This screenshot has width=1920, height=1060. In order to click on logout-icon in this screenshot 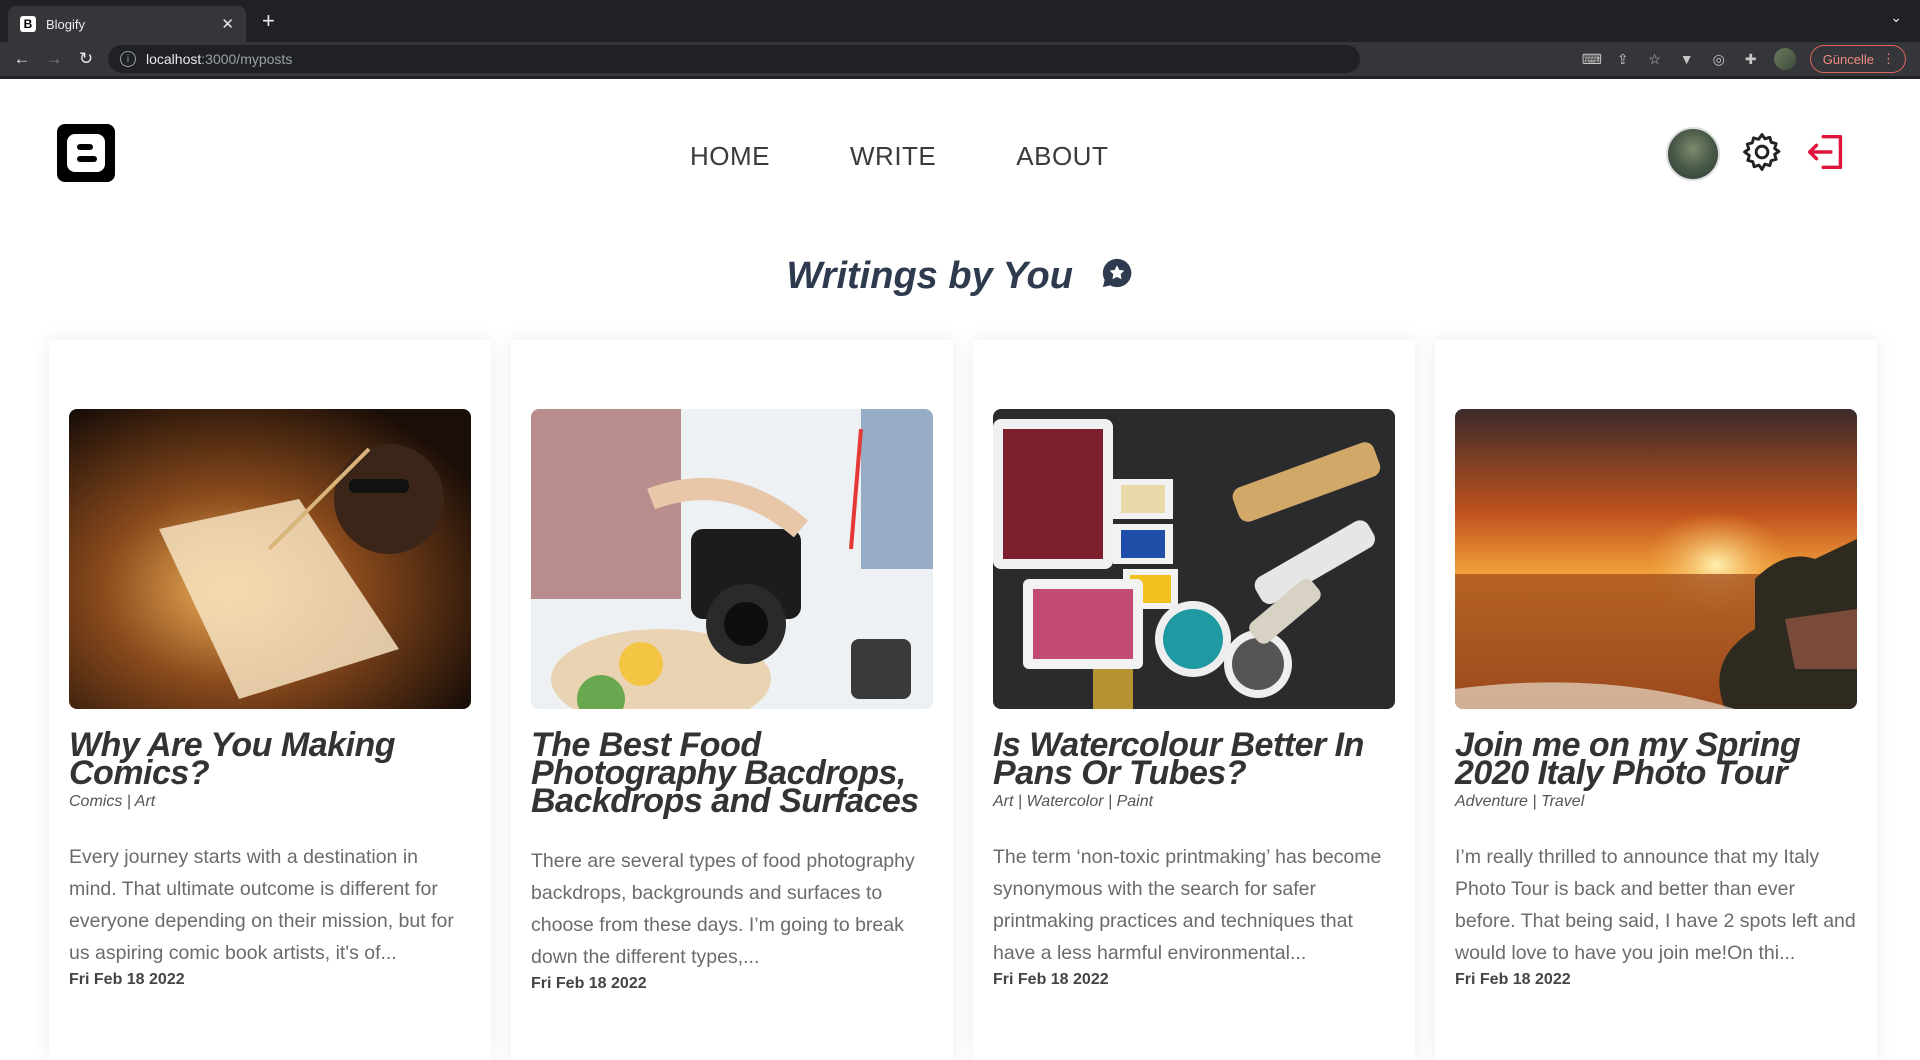, I will do `click(1827, 154)`.